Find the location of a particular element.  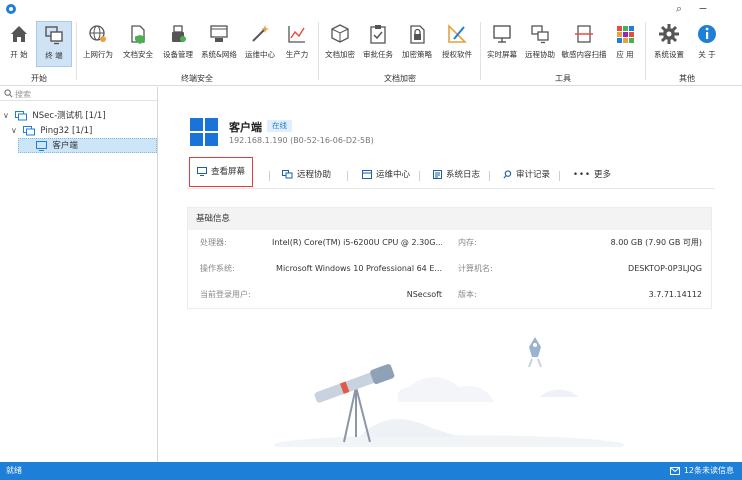

globe-icon is located at coordinates (97, 33).